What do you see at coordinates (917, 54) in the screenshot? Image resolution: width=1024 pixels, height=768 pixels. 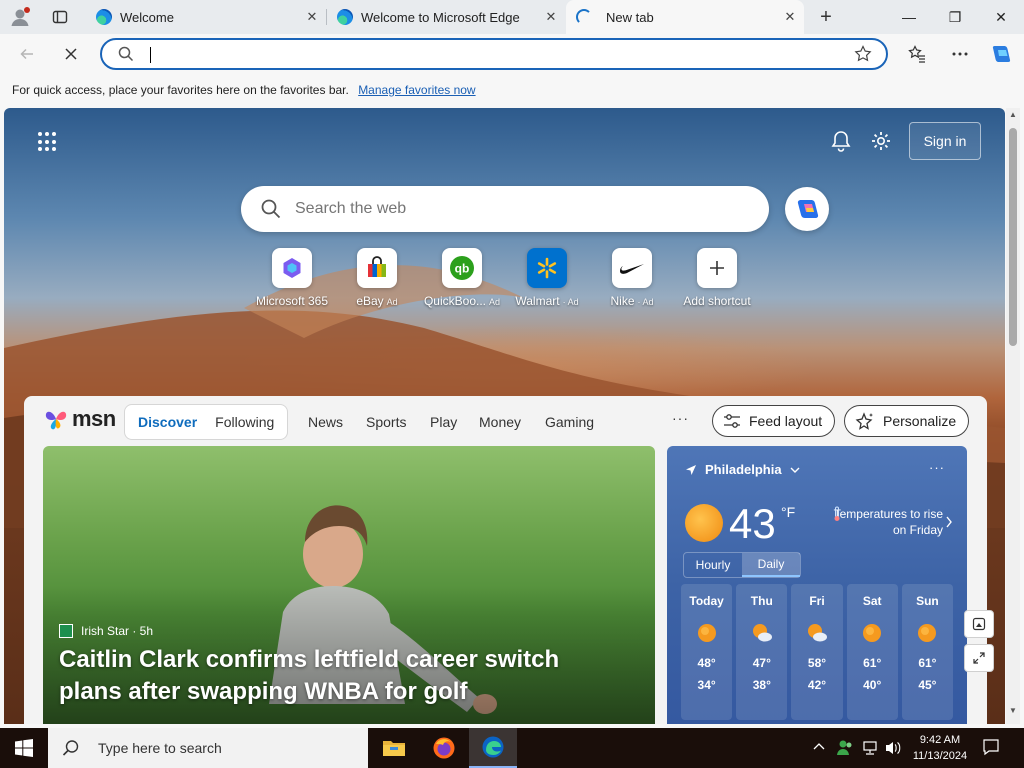 I see `favorites-icon` at bounding box center [917, 54].